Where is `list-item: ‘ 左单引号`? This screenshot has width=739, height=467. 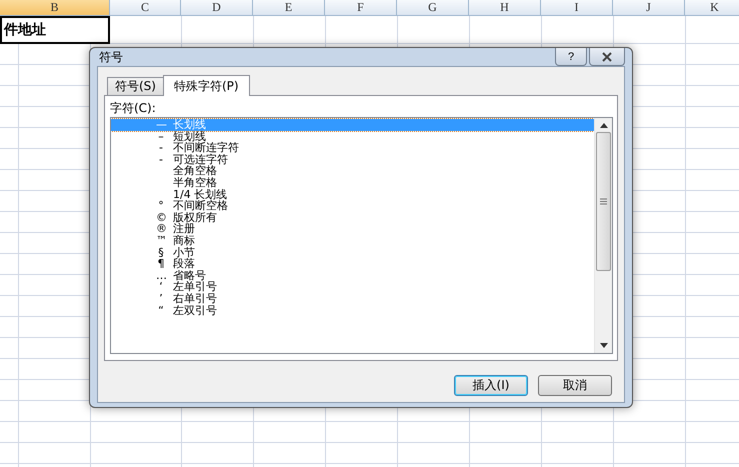 list-item: ‘ 左单引号 is located at coordinates (352, 287).